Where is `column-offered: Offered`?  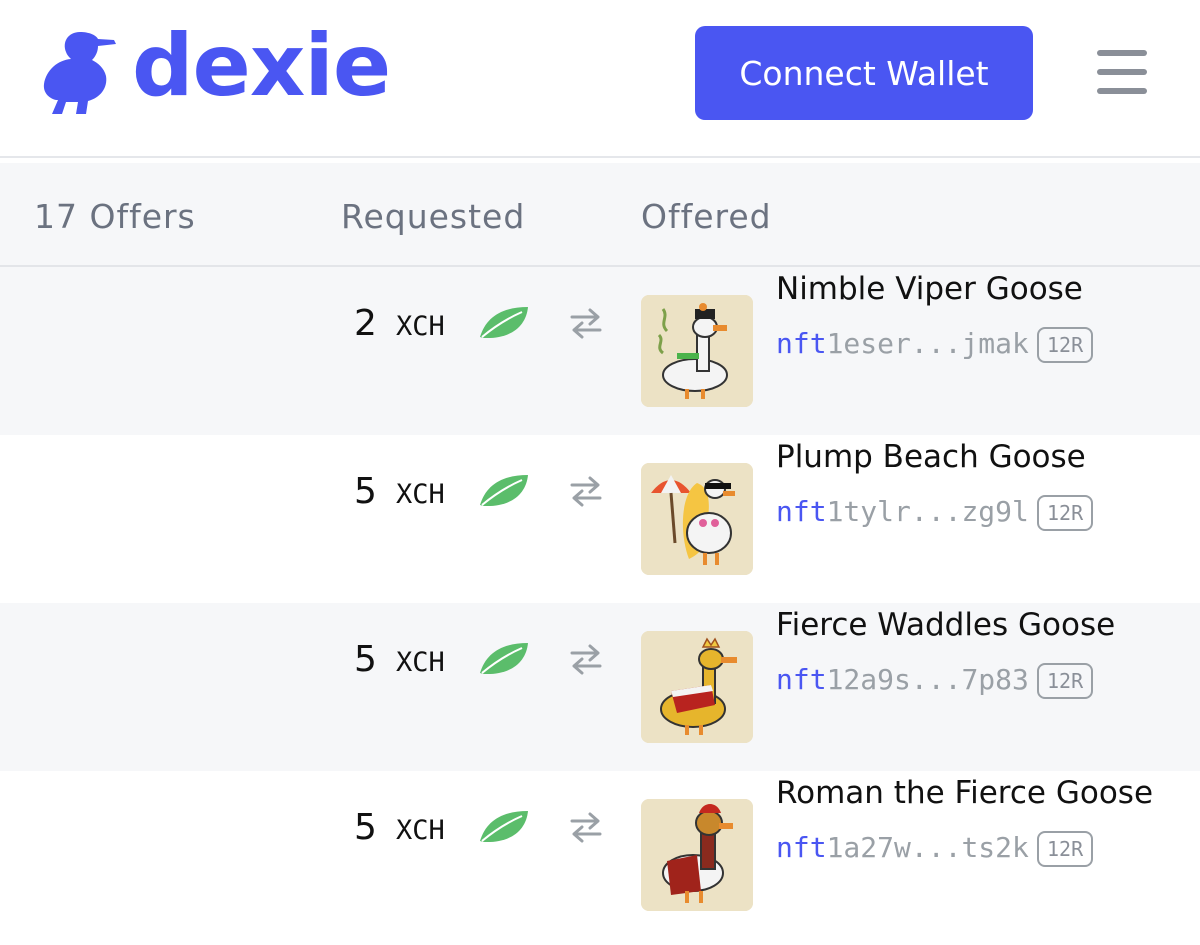 column-offered: Offered is located at coordinates (706, 216).